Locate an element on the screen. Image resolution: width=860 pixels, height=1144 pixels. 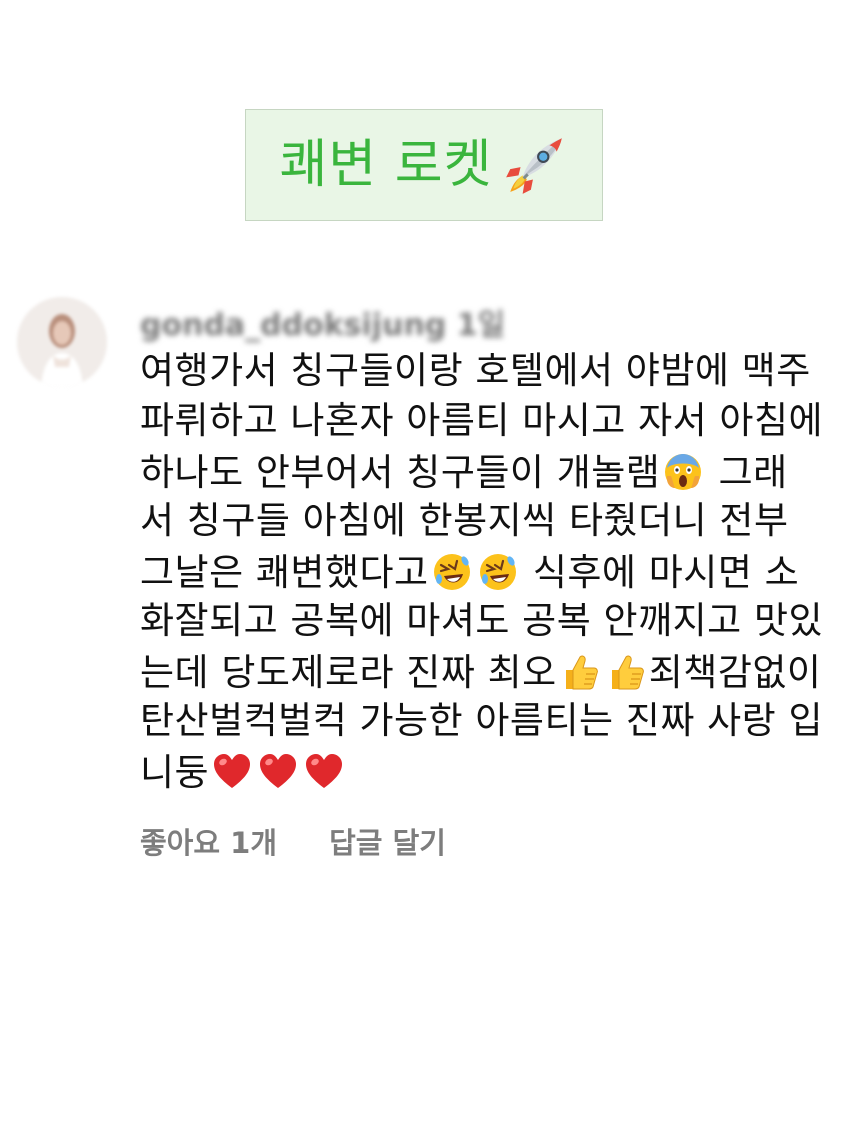
comment-line: 파뤼하고 나혼자 아름티 마시고 자서 아침에 is located at coordinates (481, 420).